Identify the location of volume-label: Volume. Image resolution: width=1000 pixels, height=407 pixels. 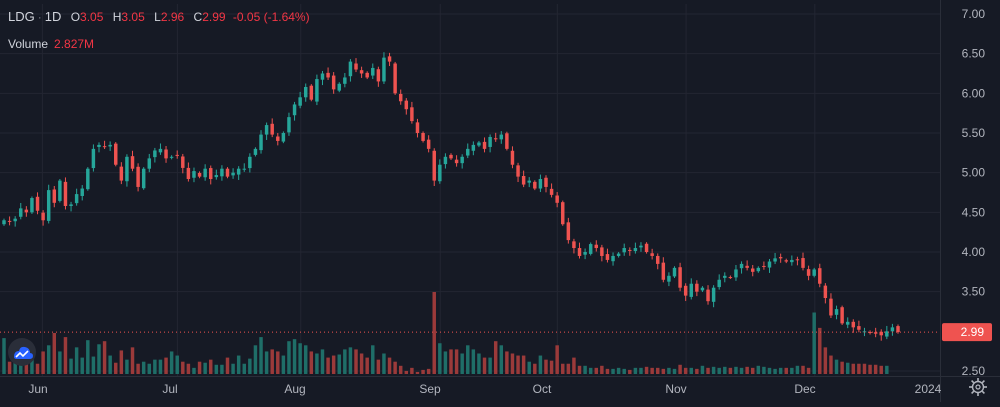
(28, 44).